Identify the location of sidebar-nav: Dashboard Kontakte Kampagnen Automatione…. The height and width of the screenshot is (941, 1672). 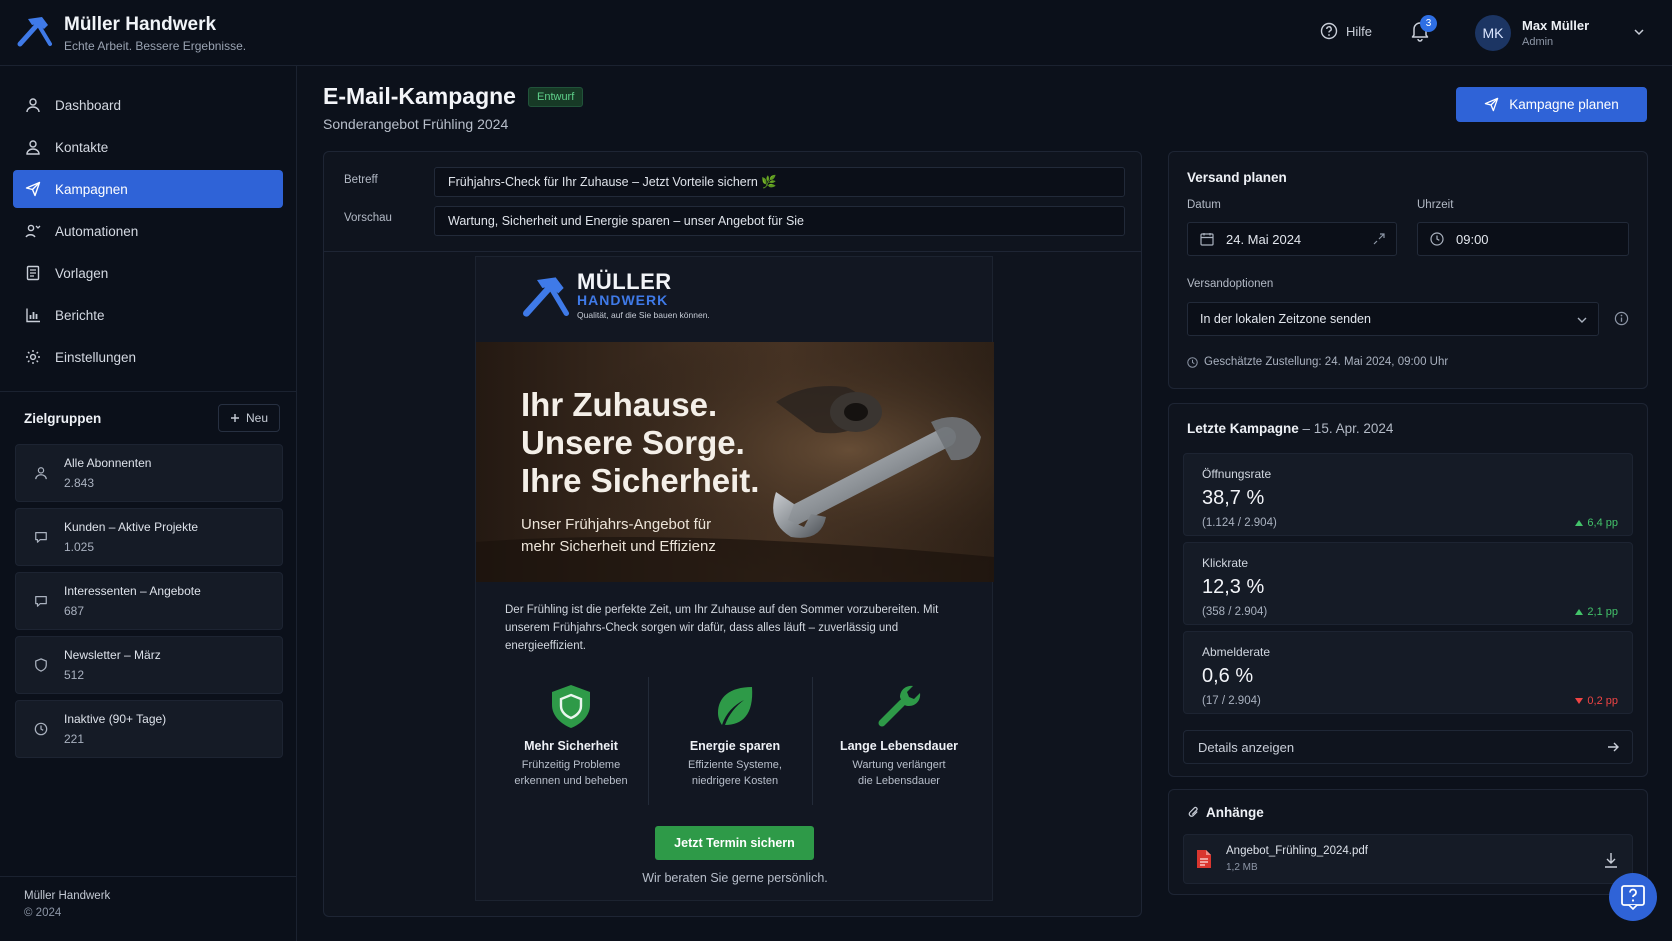
(148, 233).